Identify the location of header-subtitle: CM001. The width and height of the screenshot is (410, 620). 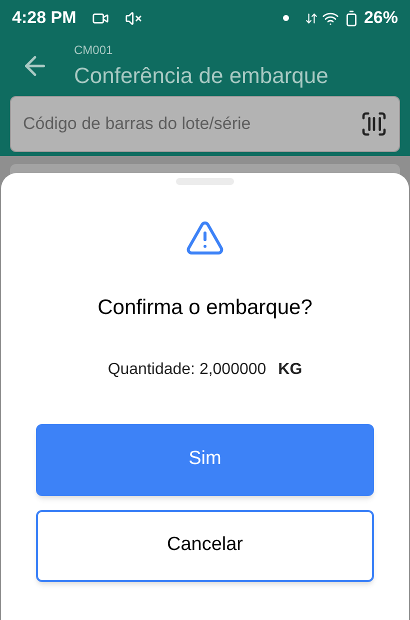
(94, 50).